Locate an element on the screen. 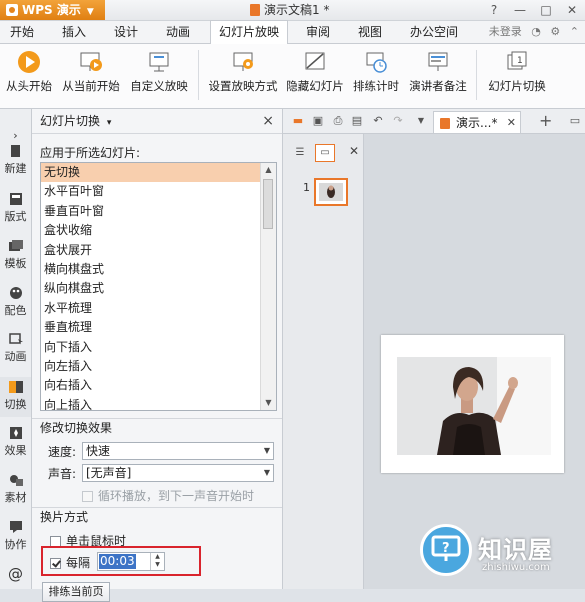 Image resolution: width=585 pixels, height=602 pixels. slides-view-icon: ▭ is located at coordinates (325, 153).